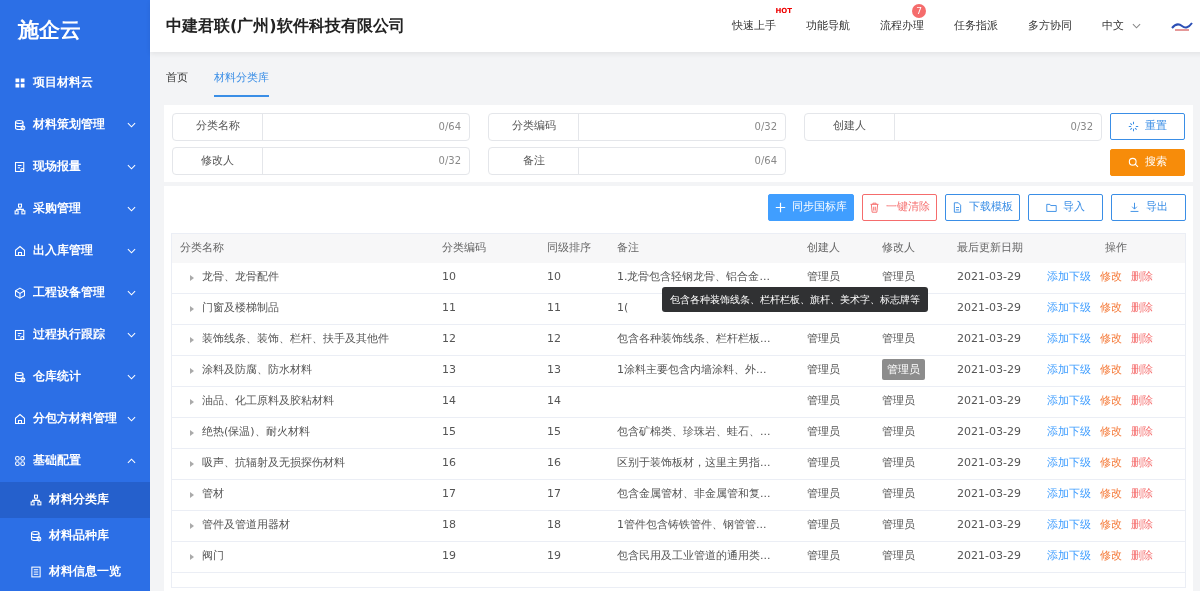 The width and height of the screenshot is (1200, 591). Describe the element at coordinates (1148, 207) in the screenshot. I see `toolbar-button: 导出` at that location.